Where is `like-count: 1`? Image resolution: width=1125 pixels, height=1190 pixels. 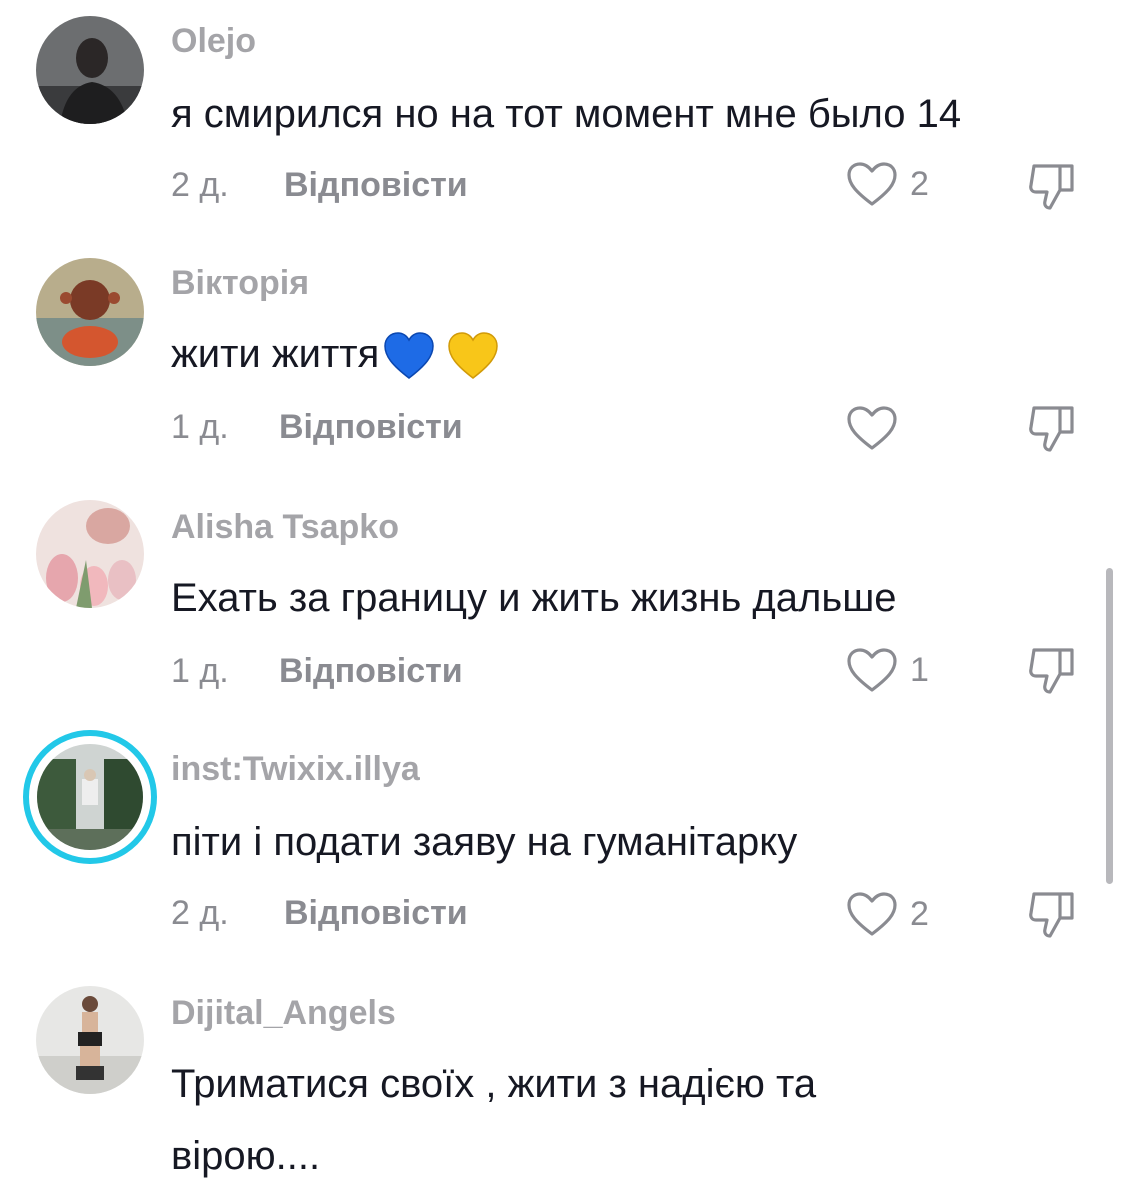
like-count: 1 is located at coordinates (919, 669).